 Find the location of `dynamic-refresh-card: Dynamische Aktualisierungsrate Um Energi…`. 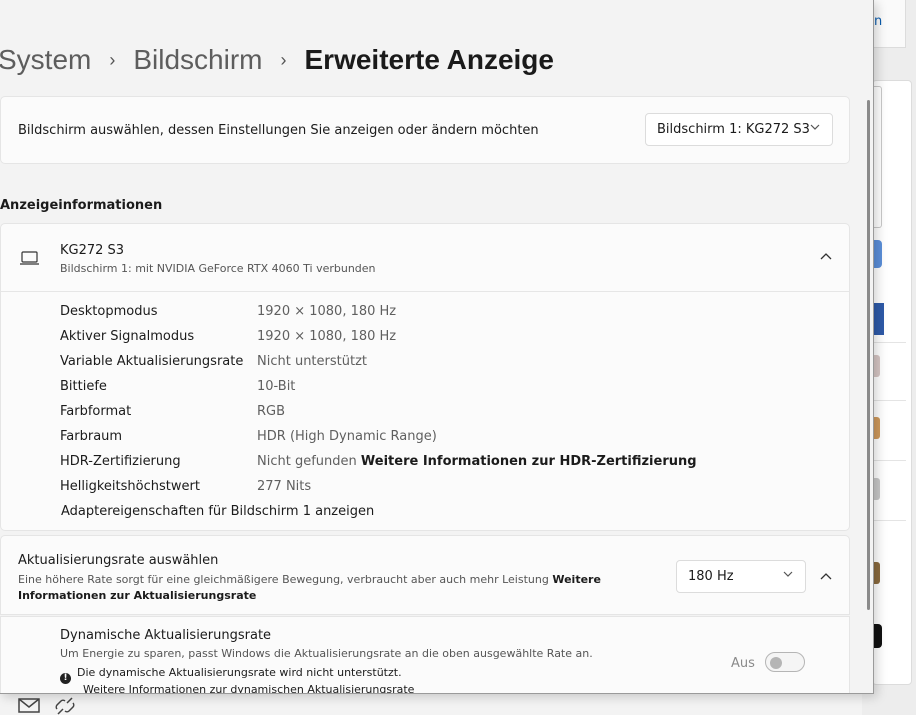

dynamic-refresh-card: Dynamische Aktualisierungsrate Um Energi… is located at coordinates (425, 654).